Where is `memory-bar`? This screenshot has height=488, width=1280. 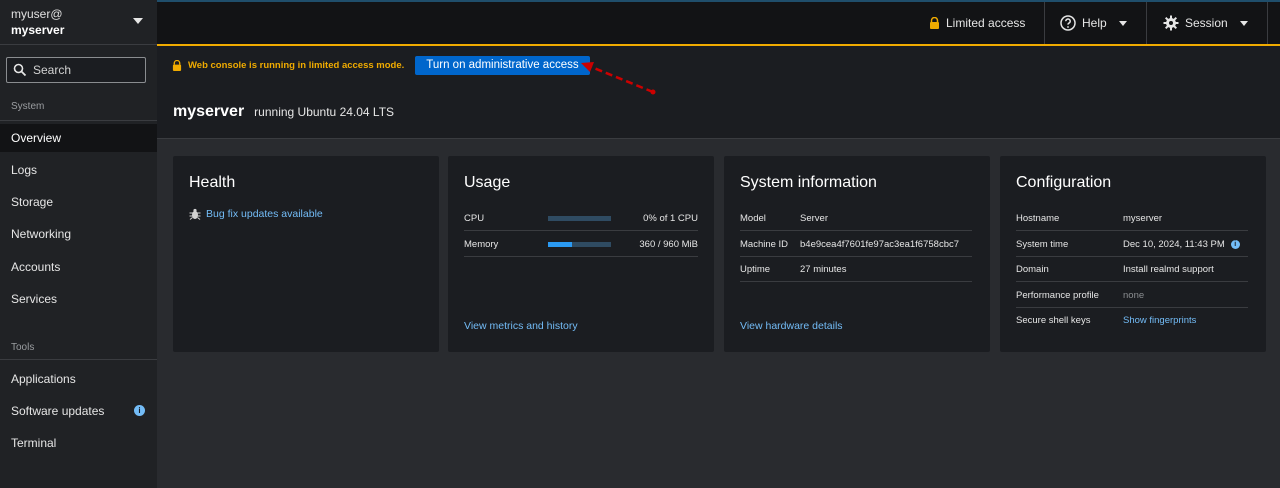 memory-bar is located at coordinates (579, 244).